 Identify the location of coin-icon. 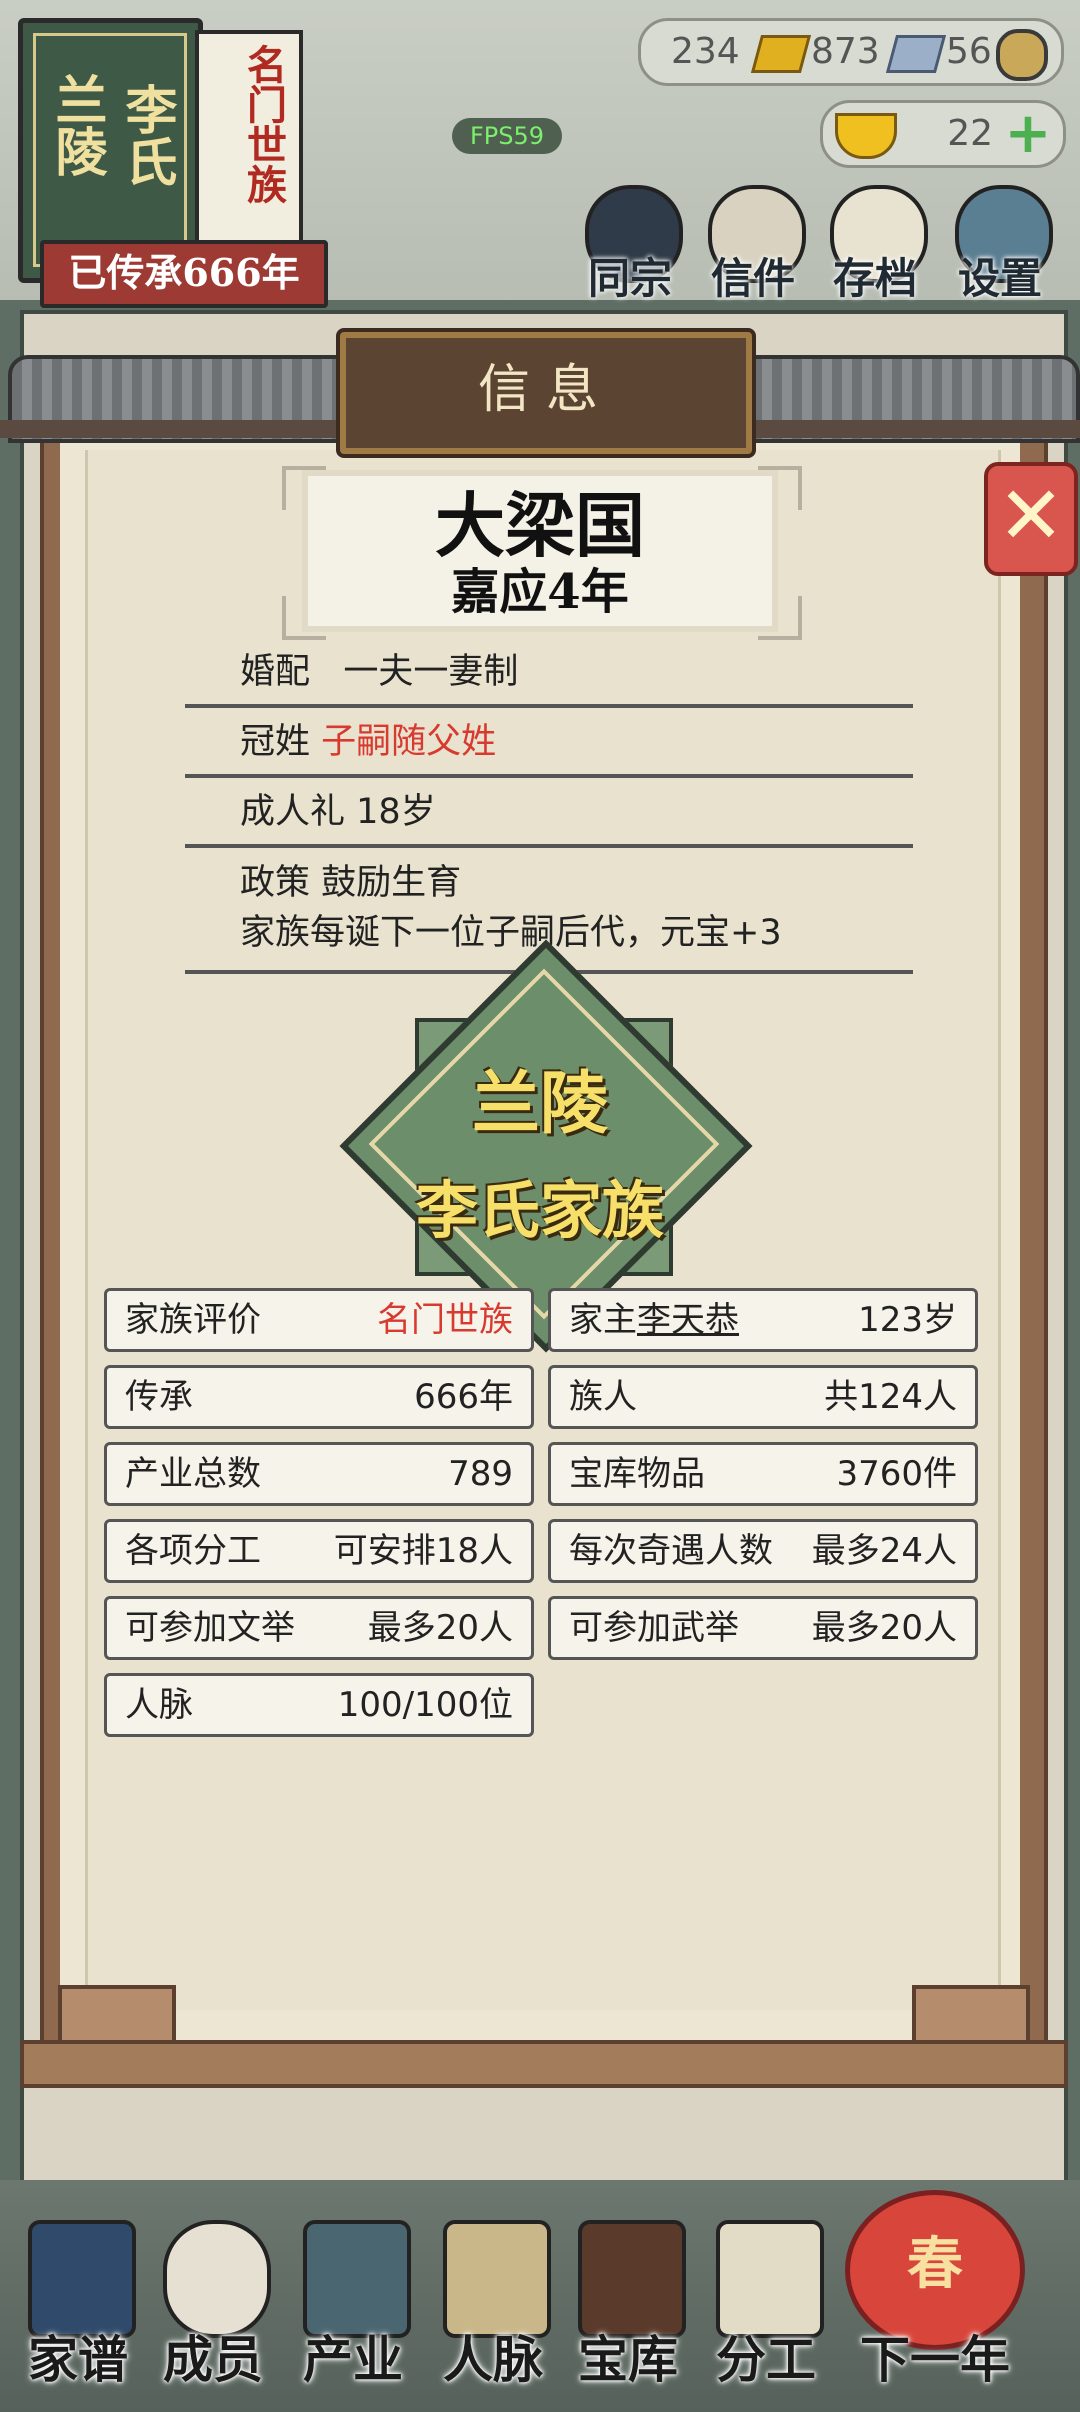
(1022, 55).